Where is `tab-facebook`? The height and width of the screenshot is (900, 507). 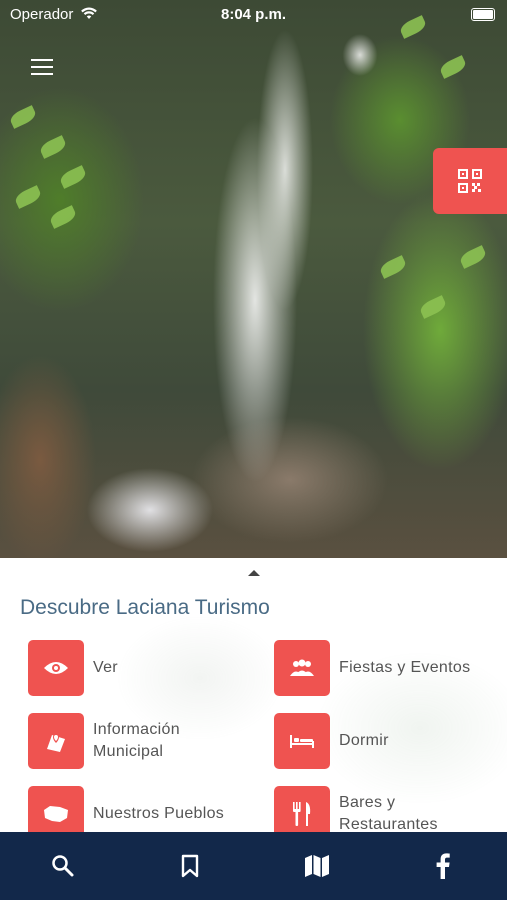
tab-facebook is located at coordinates (443, 866).